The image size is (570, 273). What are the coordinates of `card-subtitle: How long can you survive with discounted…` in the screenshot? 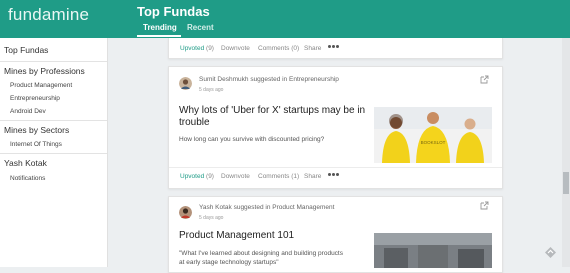 It's located at (252, 139).